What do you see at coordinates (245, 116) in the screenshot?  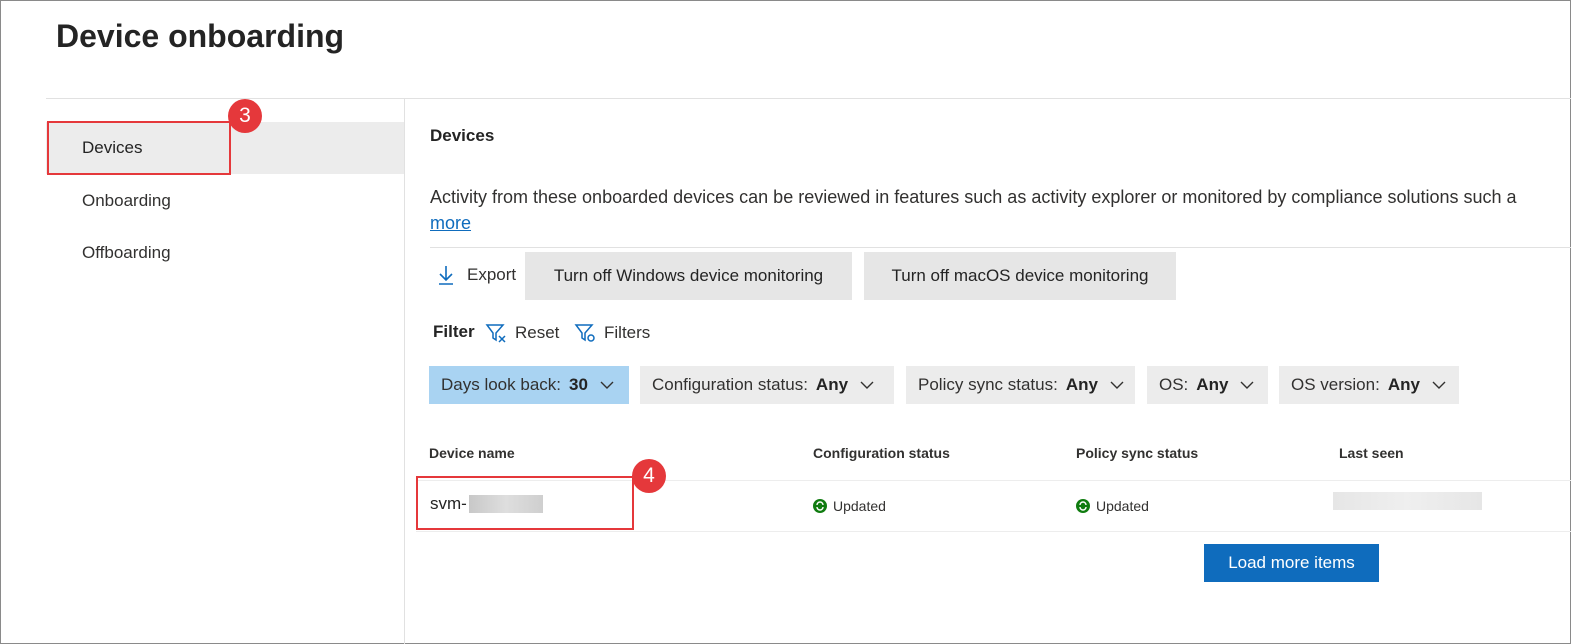 I see `callout-badge-3: 3` at bounding box center [245, 116].